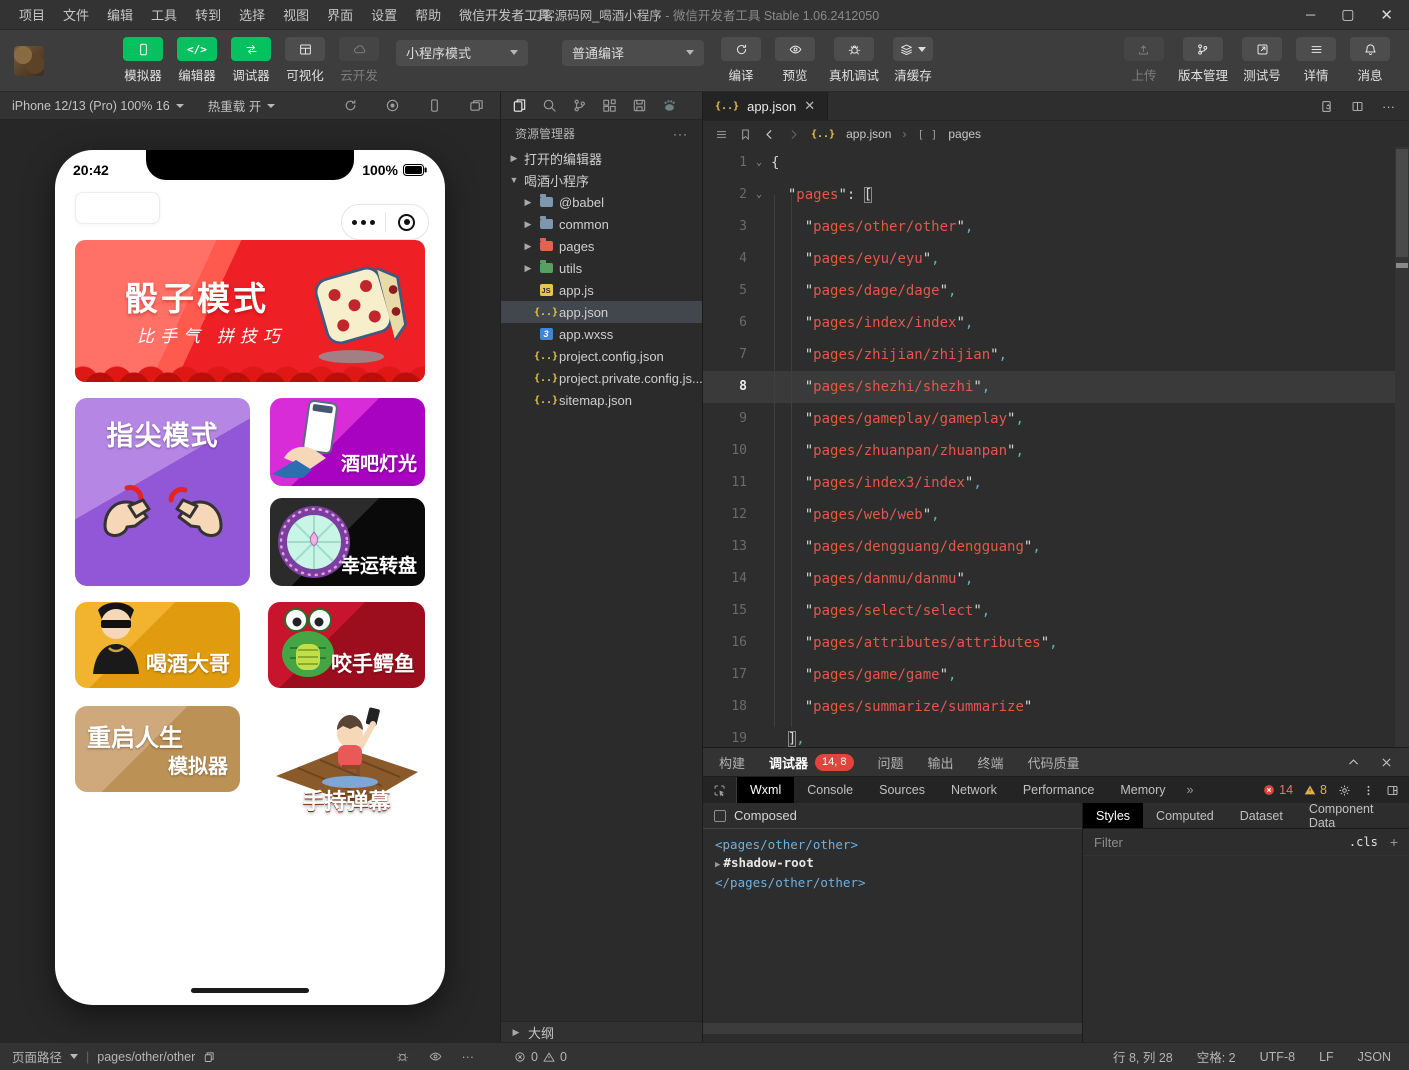 This screenshot has width=1409, height=1070. I want to click on explorer-item-utils: ▶ utils, so click(601, 268).